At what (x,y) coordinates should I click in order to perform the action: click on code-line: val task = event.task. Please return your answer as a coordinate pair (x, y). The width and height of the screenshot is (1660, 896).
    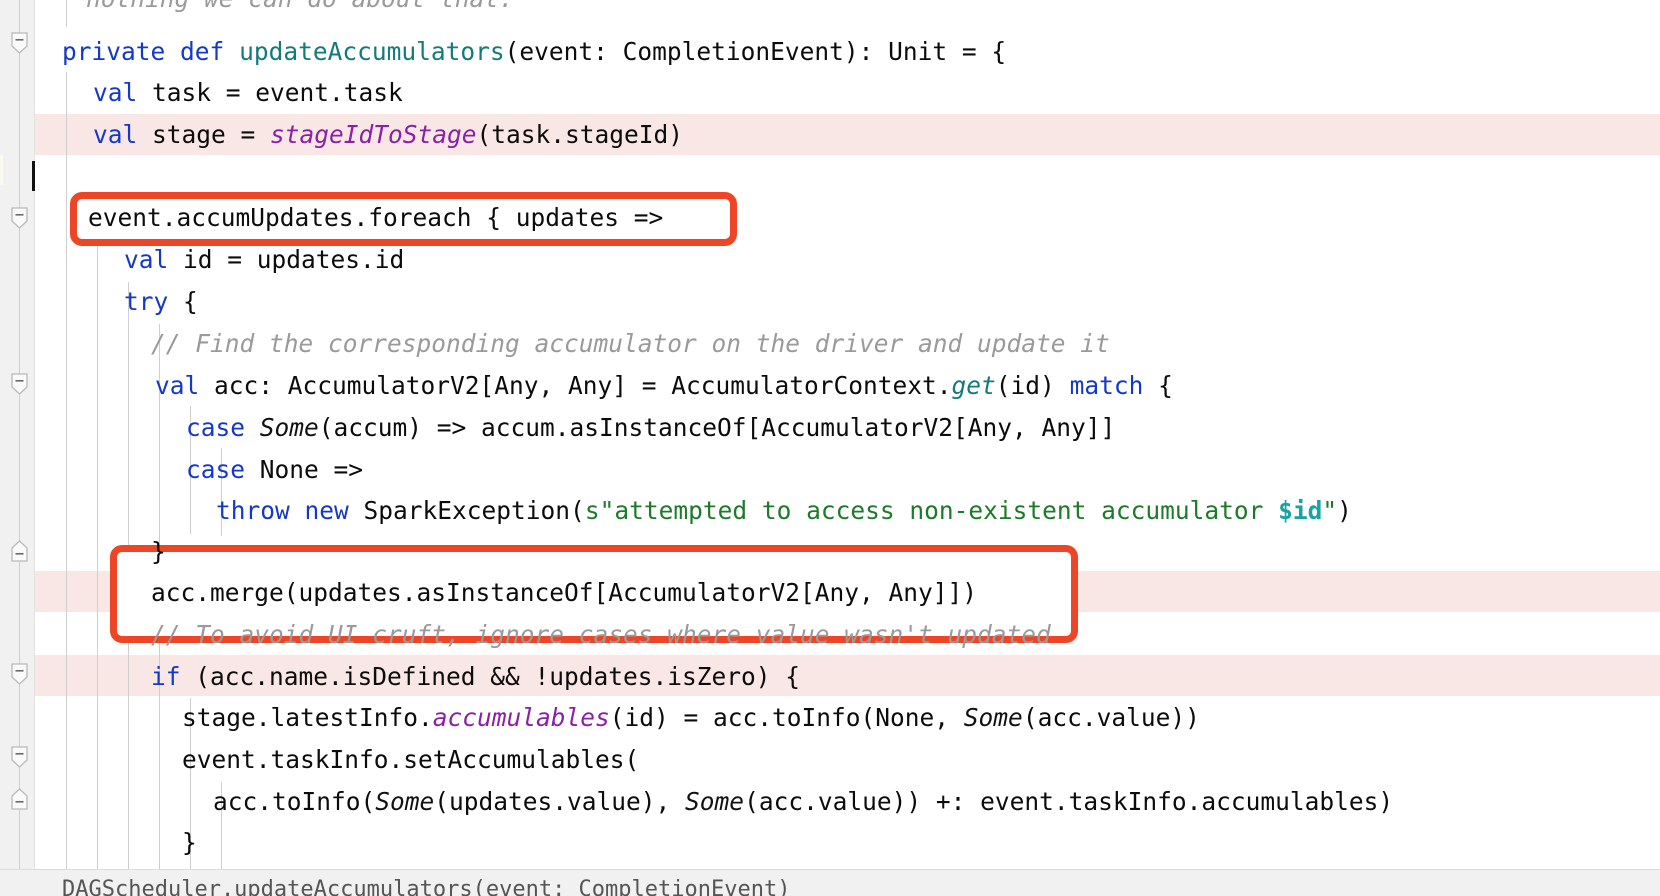
    Looking at the image, I should click on (248, 92).